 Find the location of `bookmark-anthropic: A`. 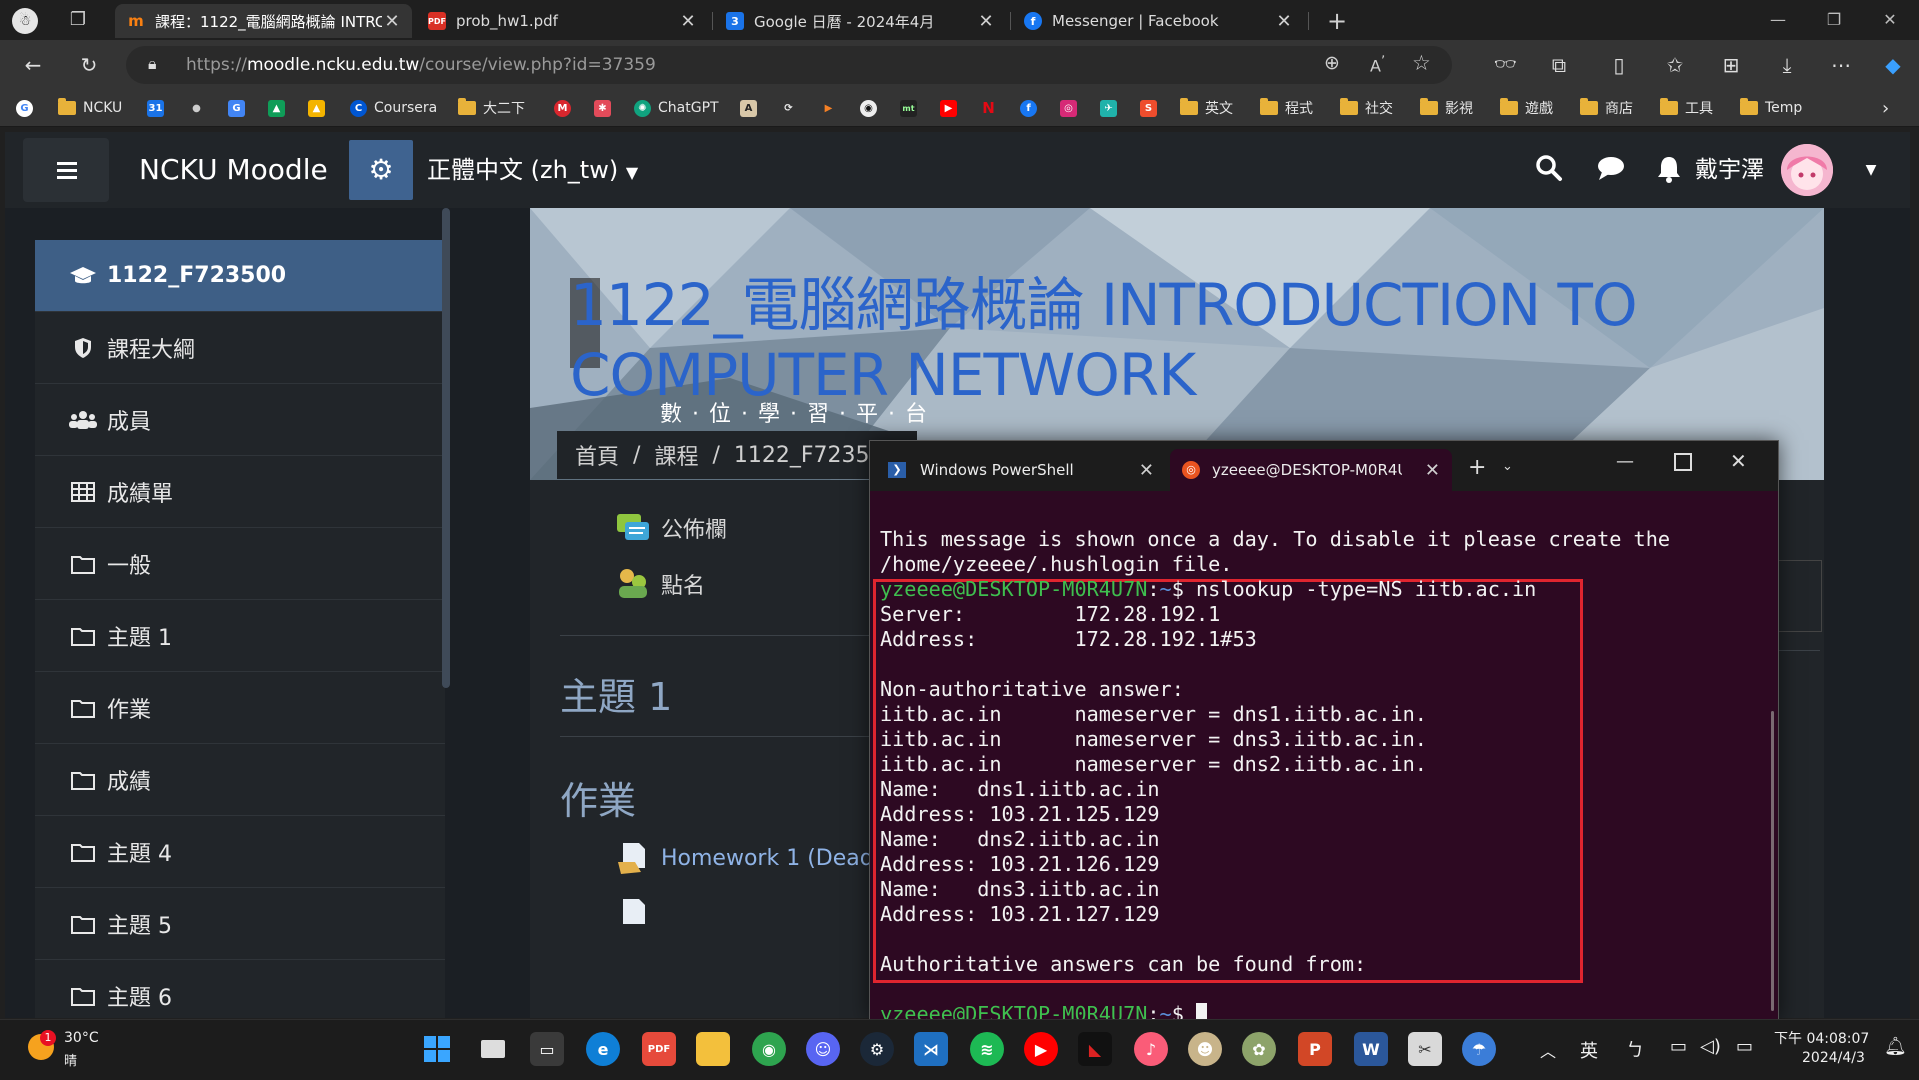

bookmark-anthropic: A is located at coordinates (752, 108).